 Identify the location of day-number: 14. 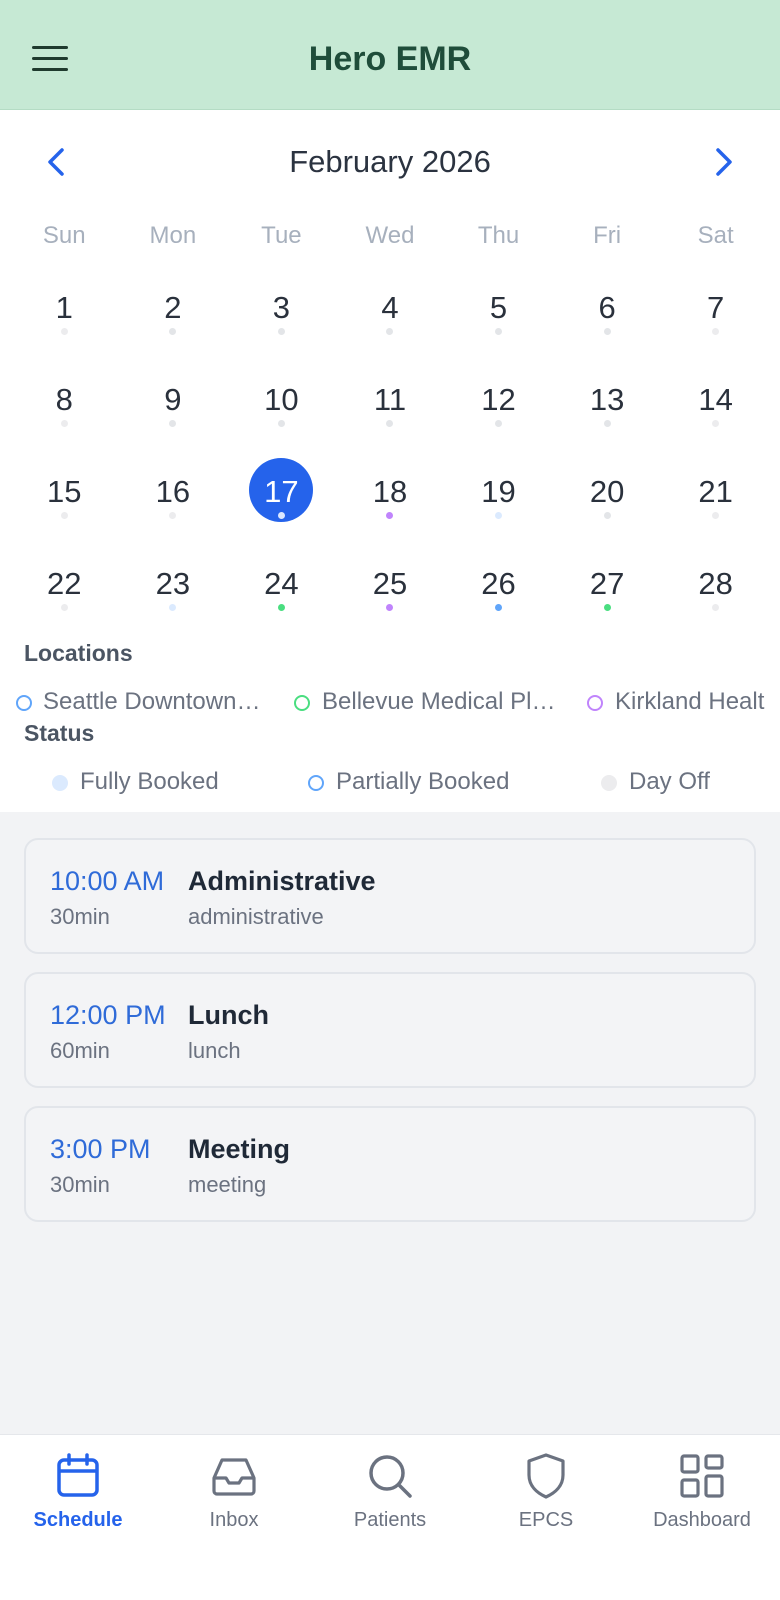
(715, 399).